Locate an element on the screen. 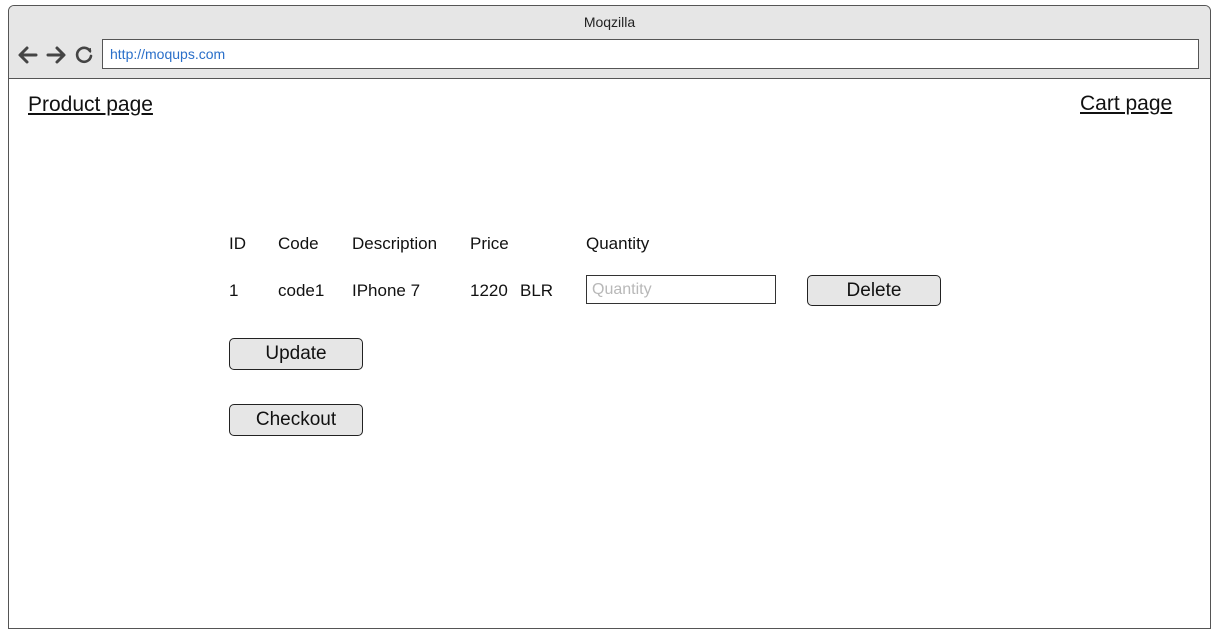 The width and height of the screenshot is (1218, 633). header-price: Price is located at coordinates (489, 243).